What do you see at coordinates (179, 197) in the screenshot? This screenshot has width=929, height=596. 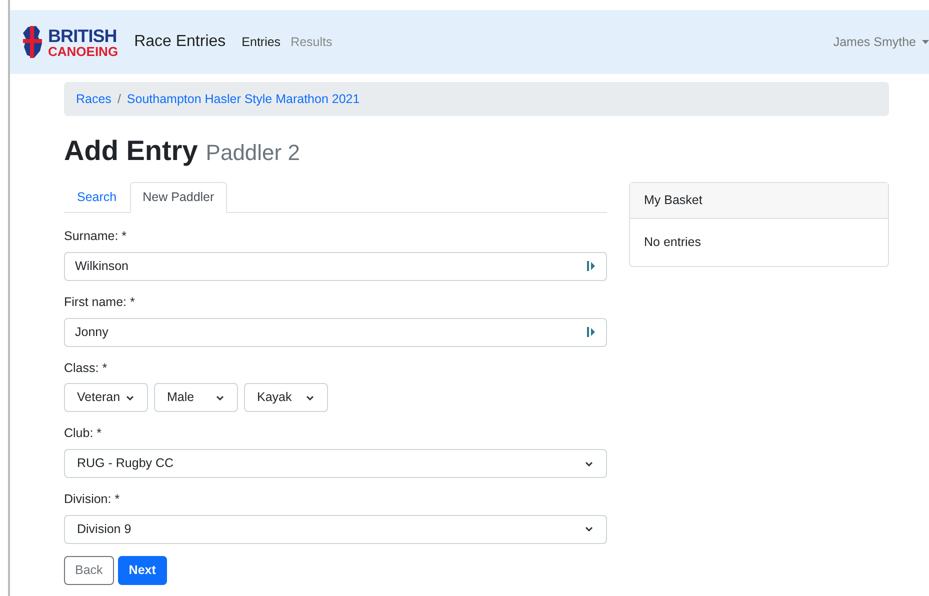 I see `tab: New Paddler` at bounding box center [179, 197].